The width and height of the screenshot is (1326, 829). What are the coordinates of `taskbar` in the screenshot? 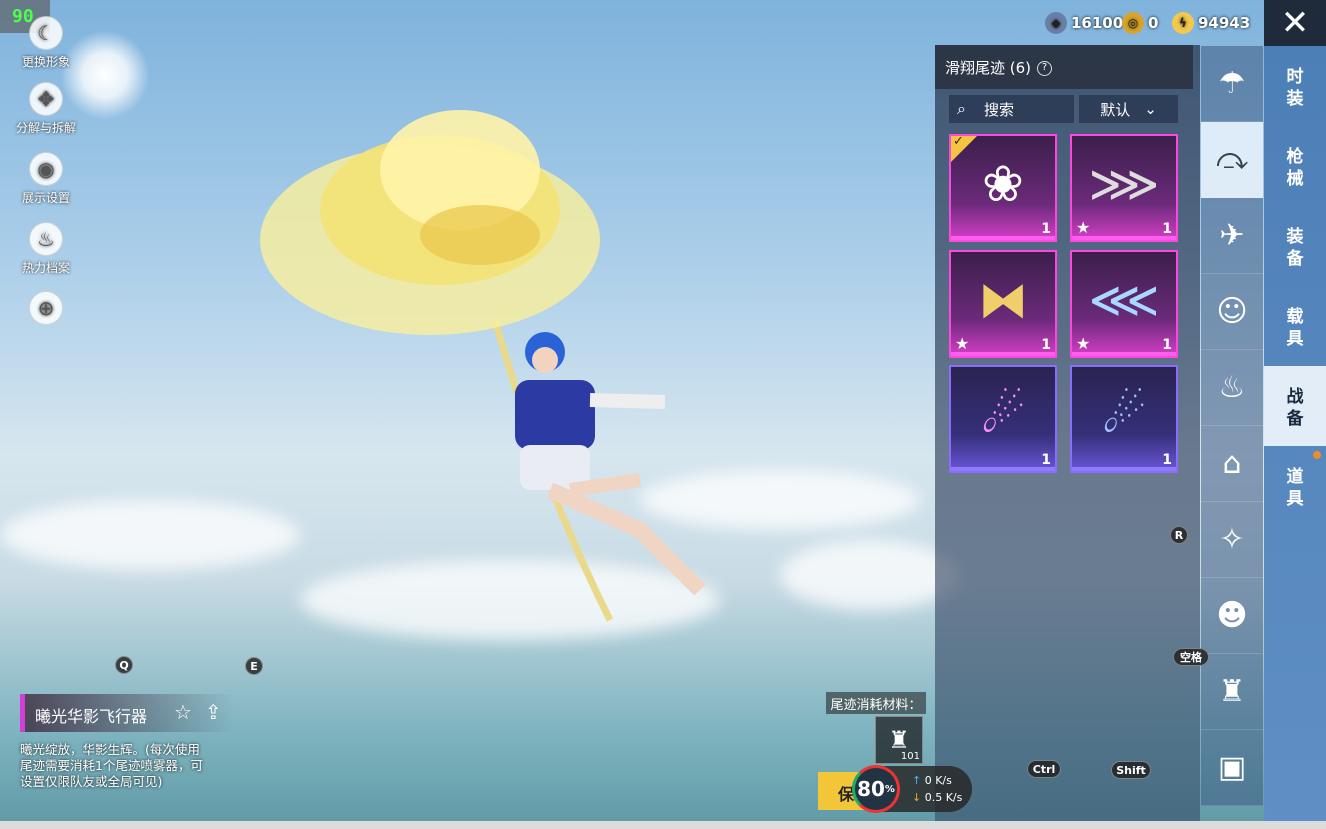 It's located at (663, 825).